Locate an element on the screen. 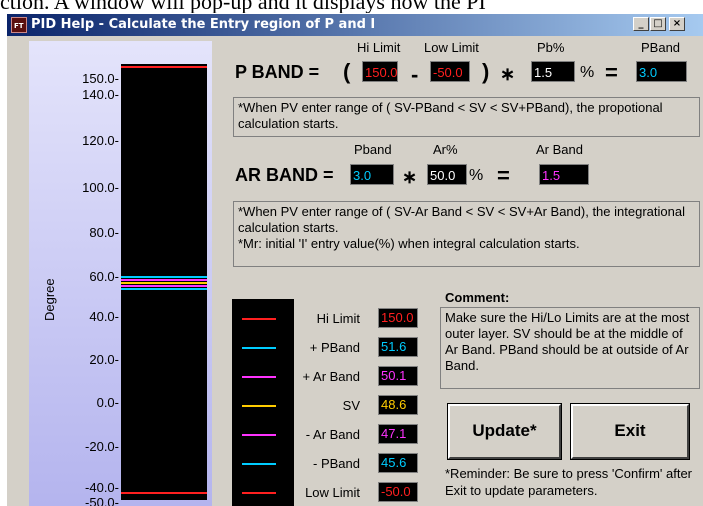  arband-result-field: 1.5 is located at coordinates (564, 174).